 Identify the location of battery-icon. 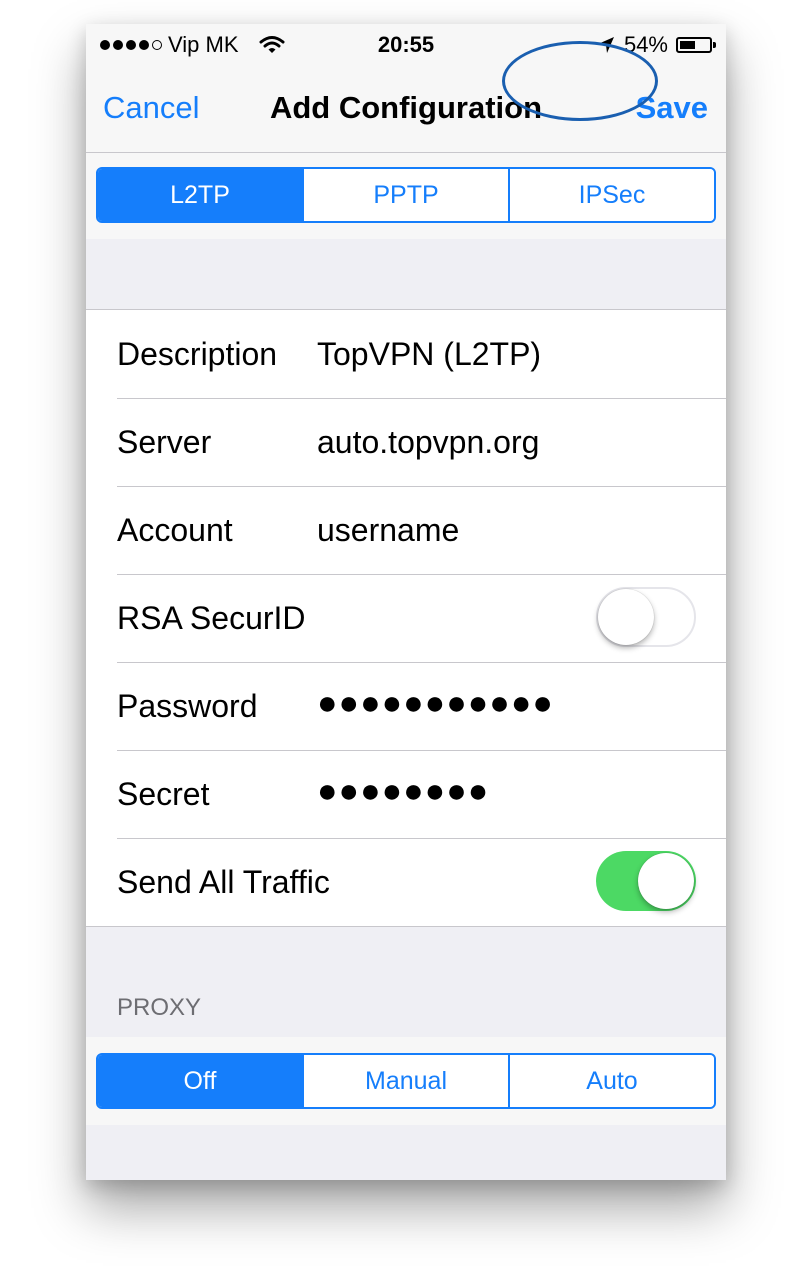
(696, 45).